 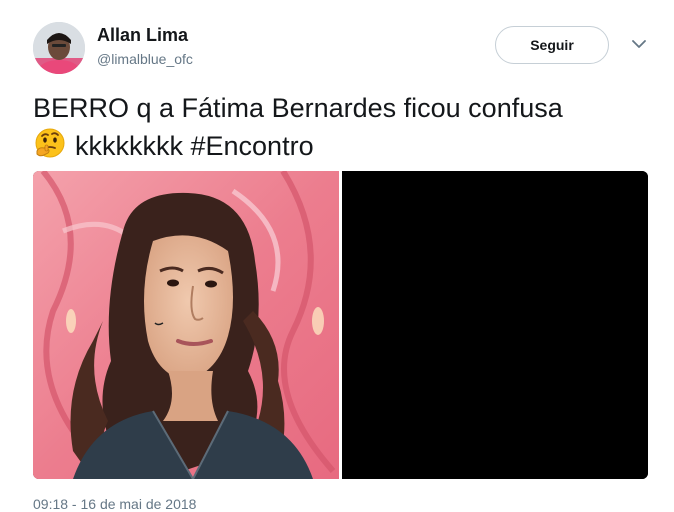 What do you see at coordinates (114, 504) in the screenshot?
I see `tweet-timestamp: 09:18 - 16 de mai de 2018` at bounding box center [114, 504].